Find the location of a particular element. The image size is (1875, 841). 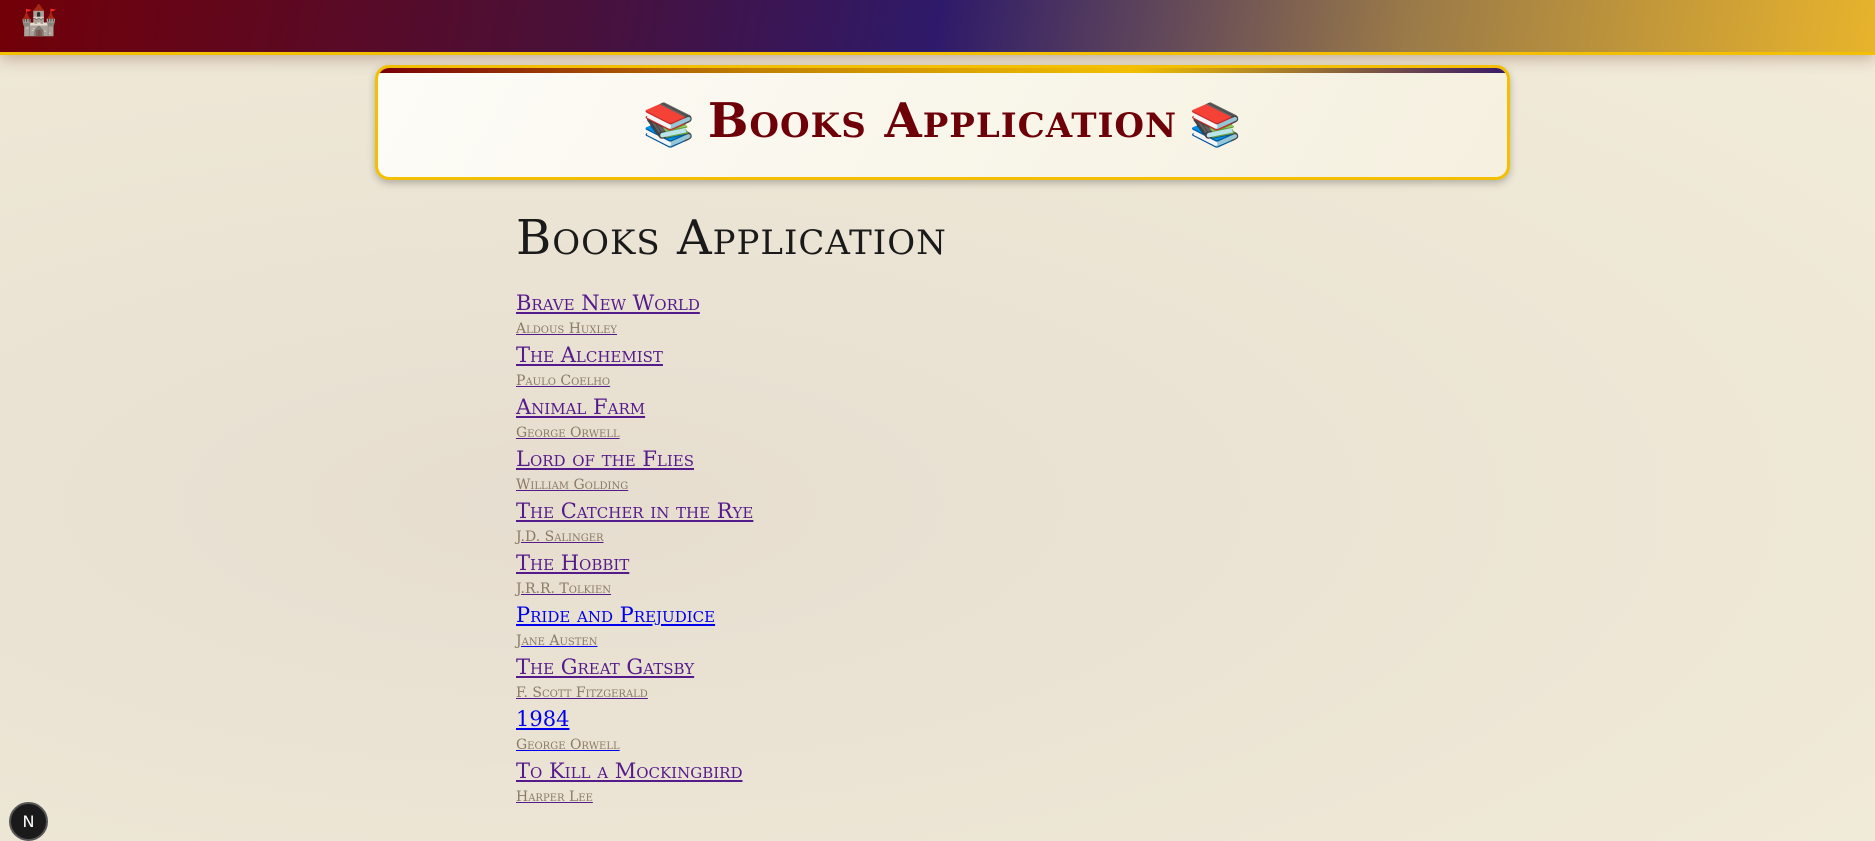

book-list-item: The Hobbit J.R.R. Tolkien is located at coordinates (731, 574).